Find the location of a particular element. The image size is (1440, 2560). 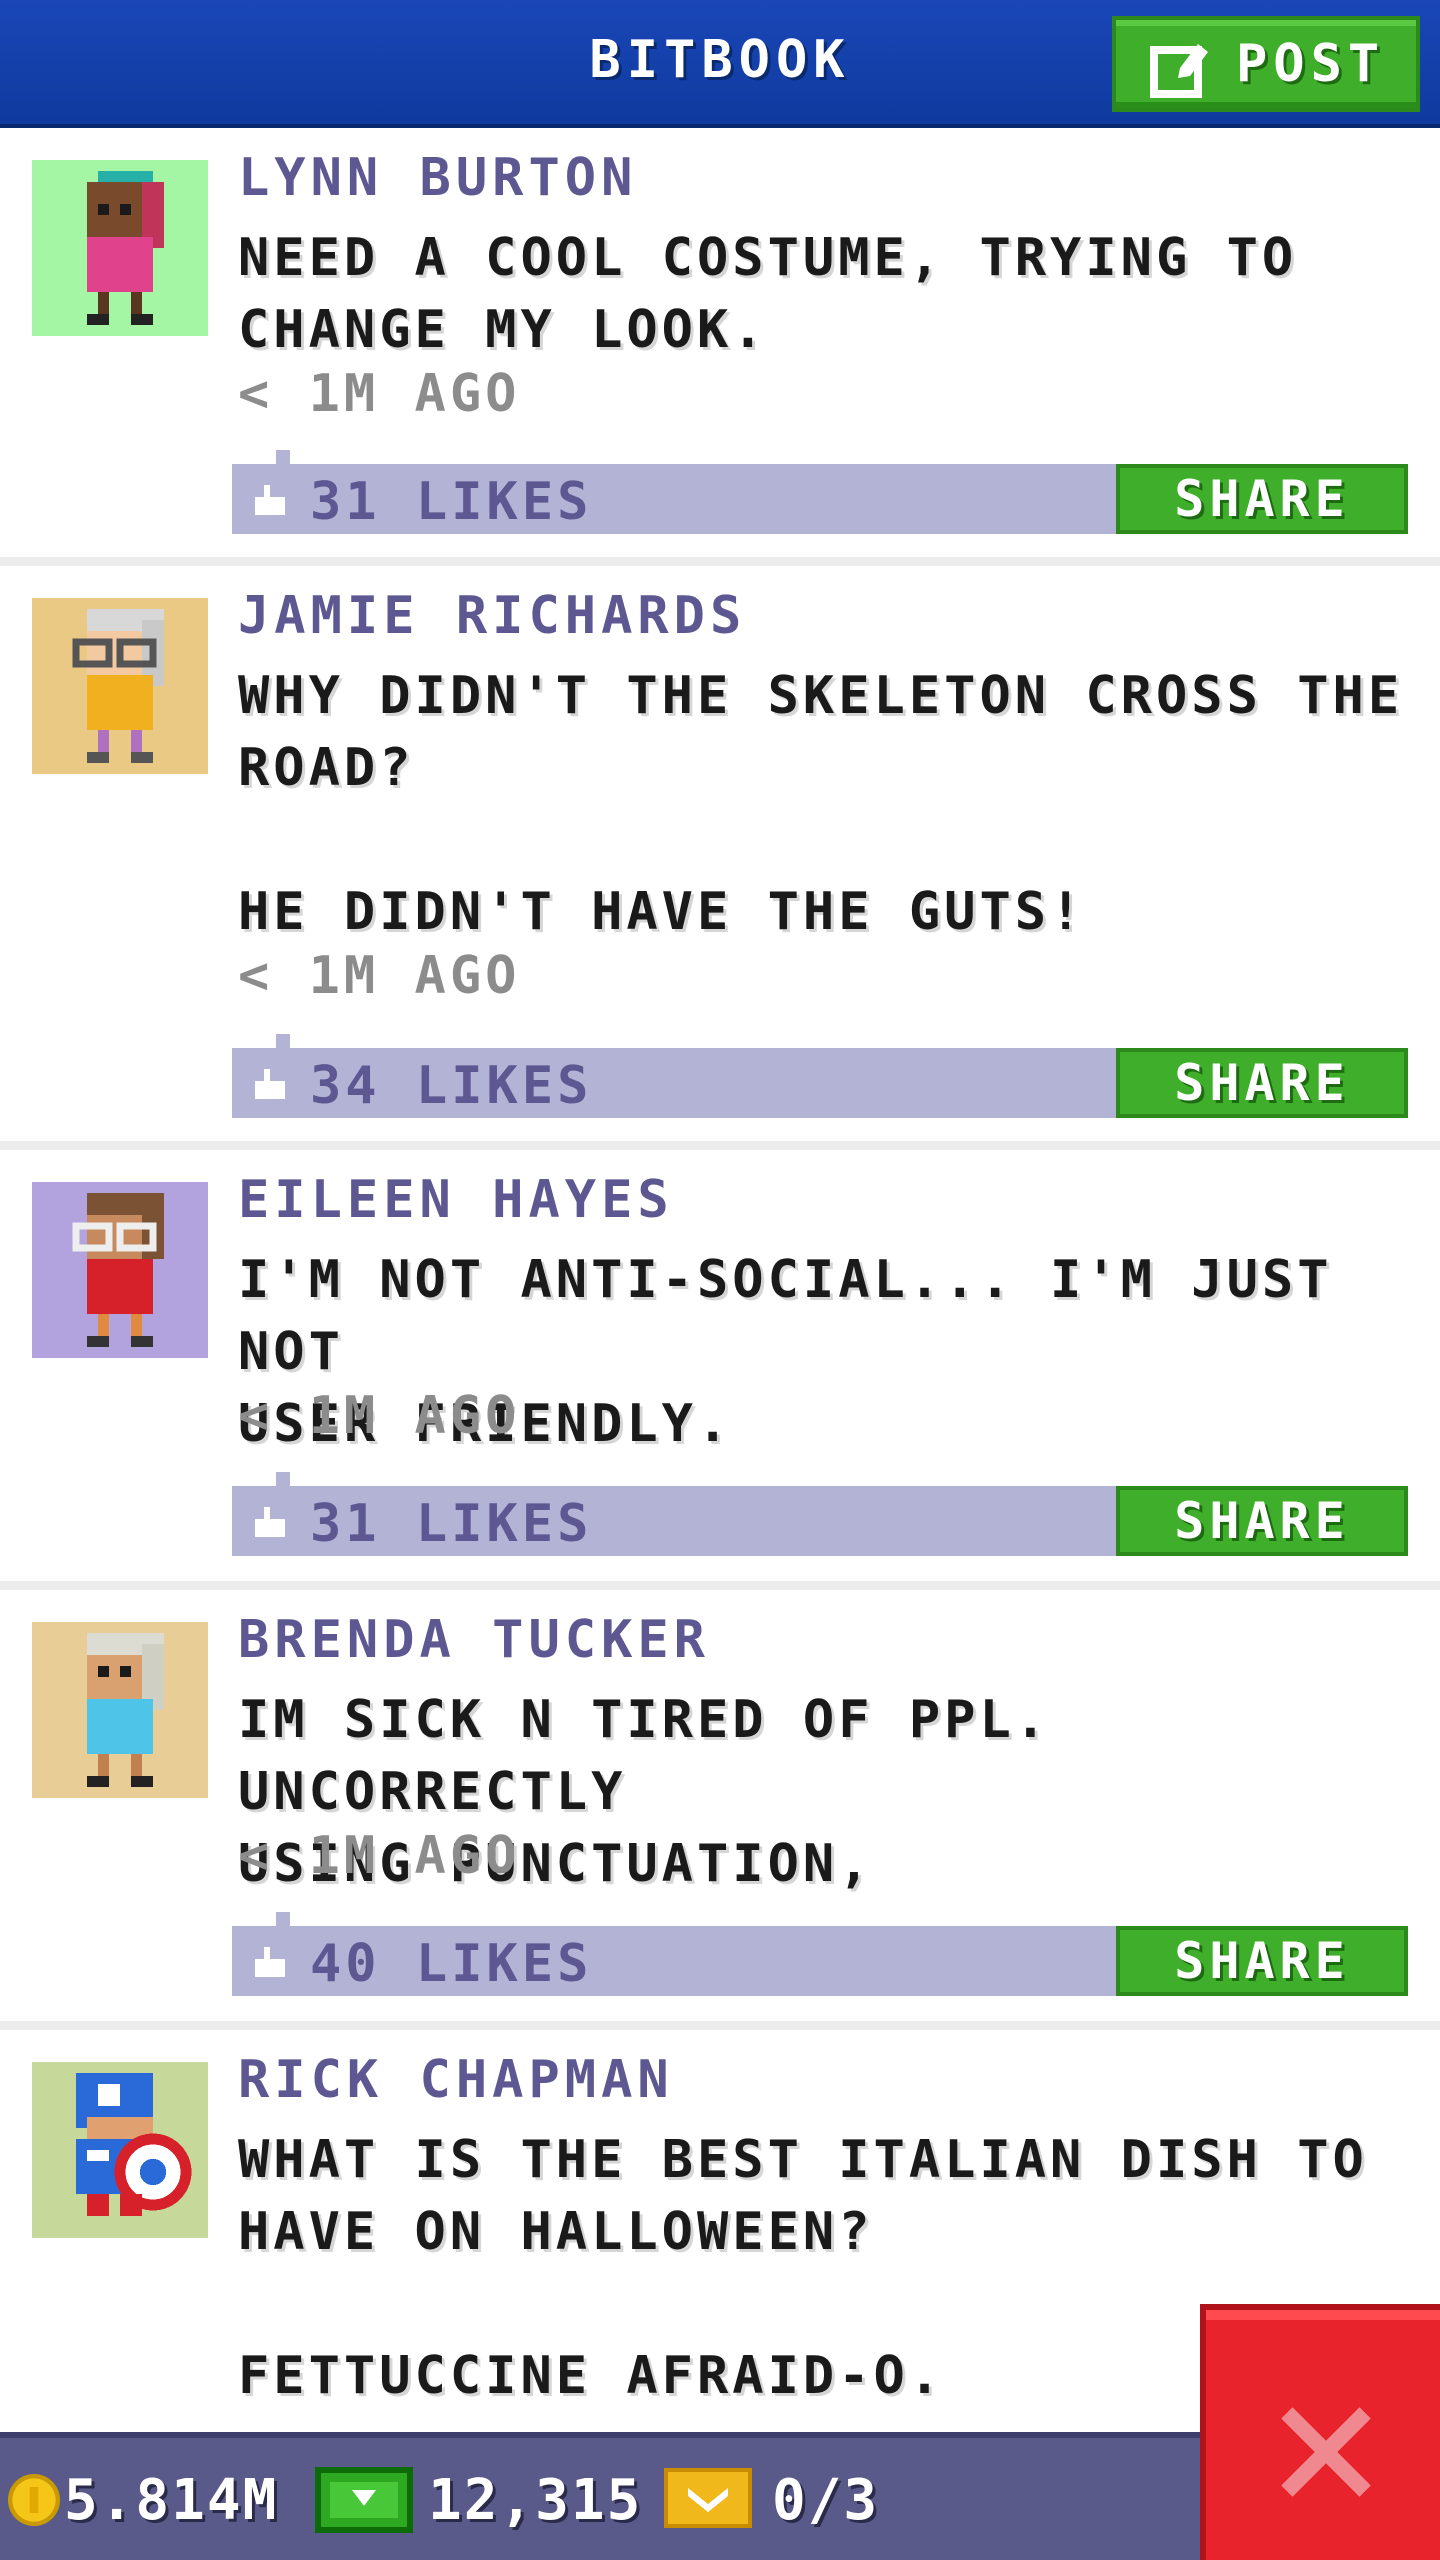

close-icon is located at coordinates (1326, 2452).